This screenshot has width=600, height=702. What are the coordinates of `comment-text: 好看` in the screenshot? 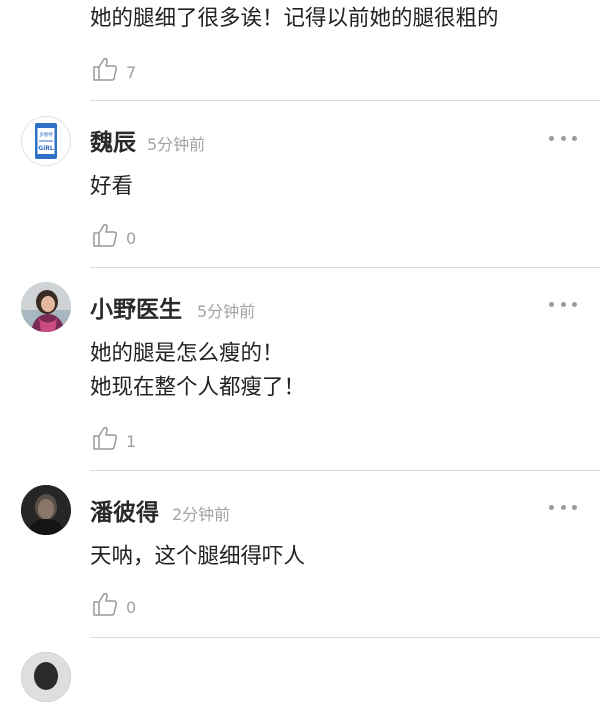 It's located at (111, 187).